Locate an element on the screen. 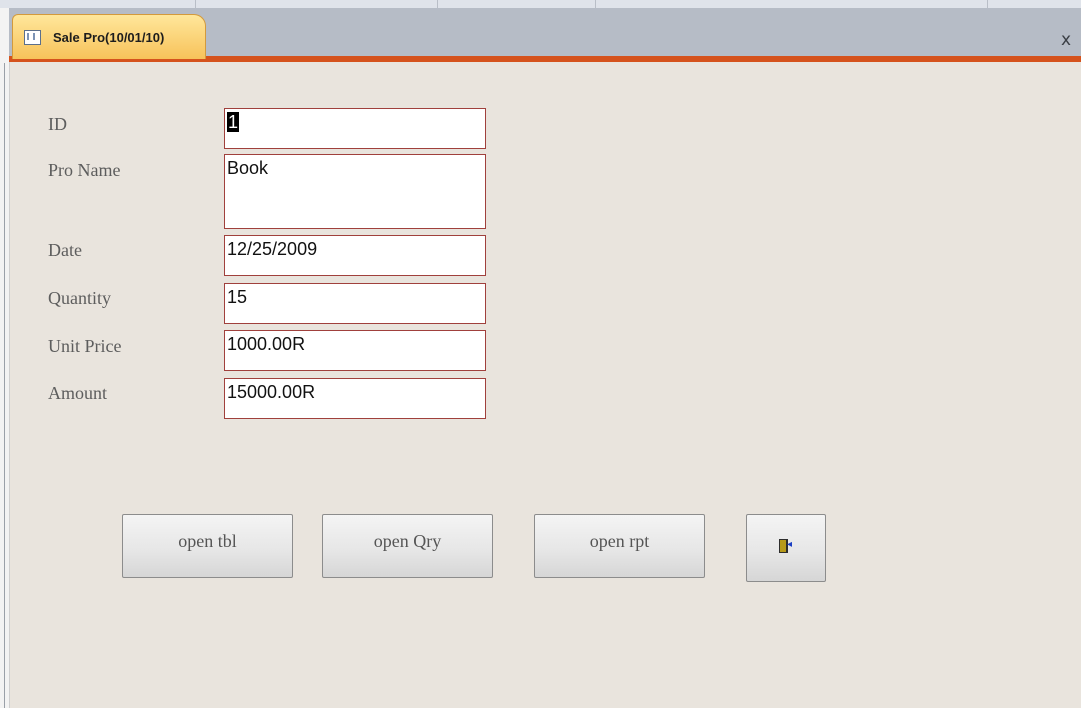 This screenshot has width=1081, height=708. id-field: 1 is located at coordinates (355, 128).